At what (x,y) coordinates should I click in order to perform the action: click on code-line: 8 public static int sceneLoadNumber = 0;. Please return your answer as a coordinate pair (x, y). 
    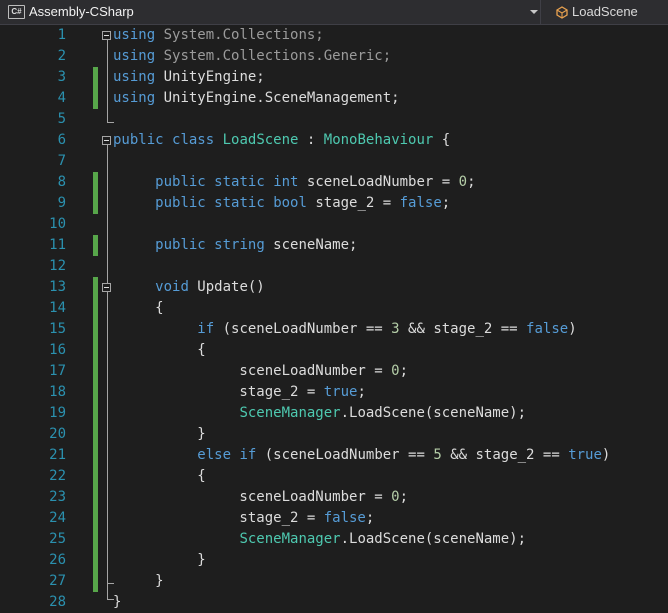
    Looking at the image, I should click on (334, 182).